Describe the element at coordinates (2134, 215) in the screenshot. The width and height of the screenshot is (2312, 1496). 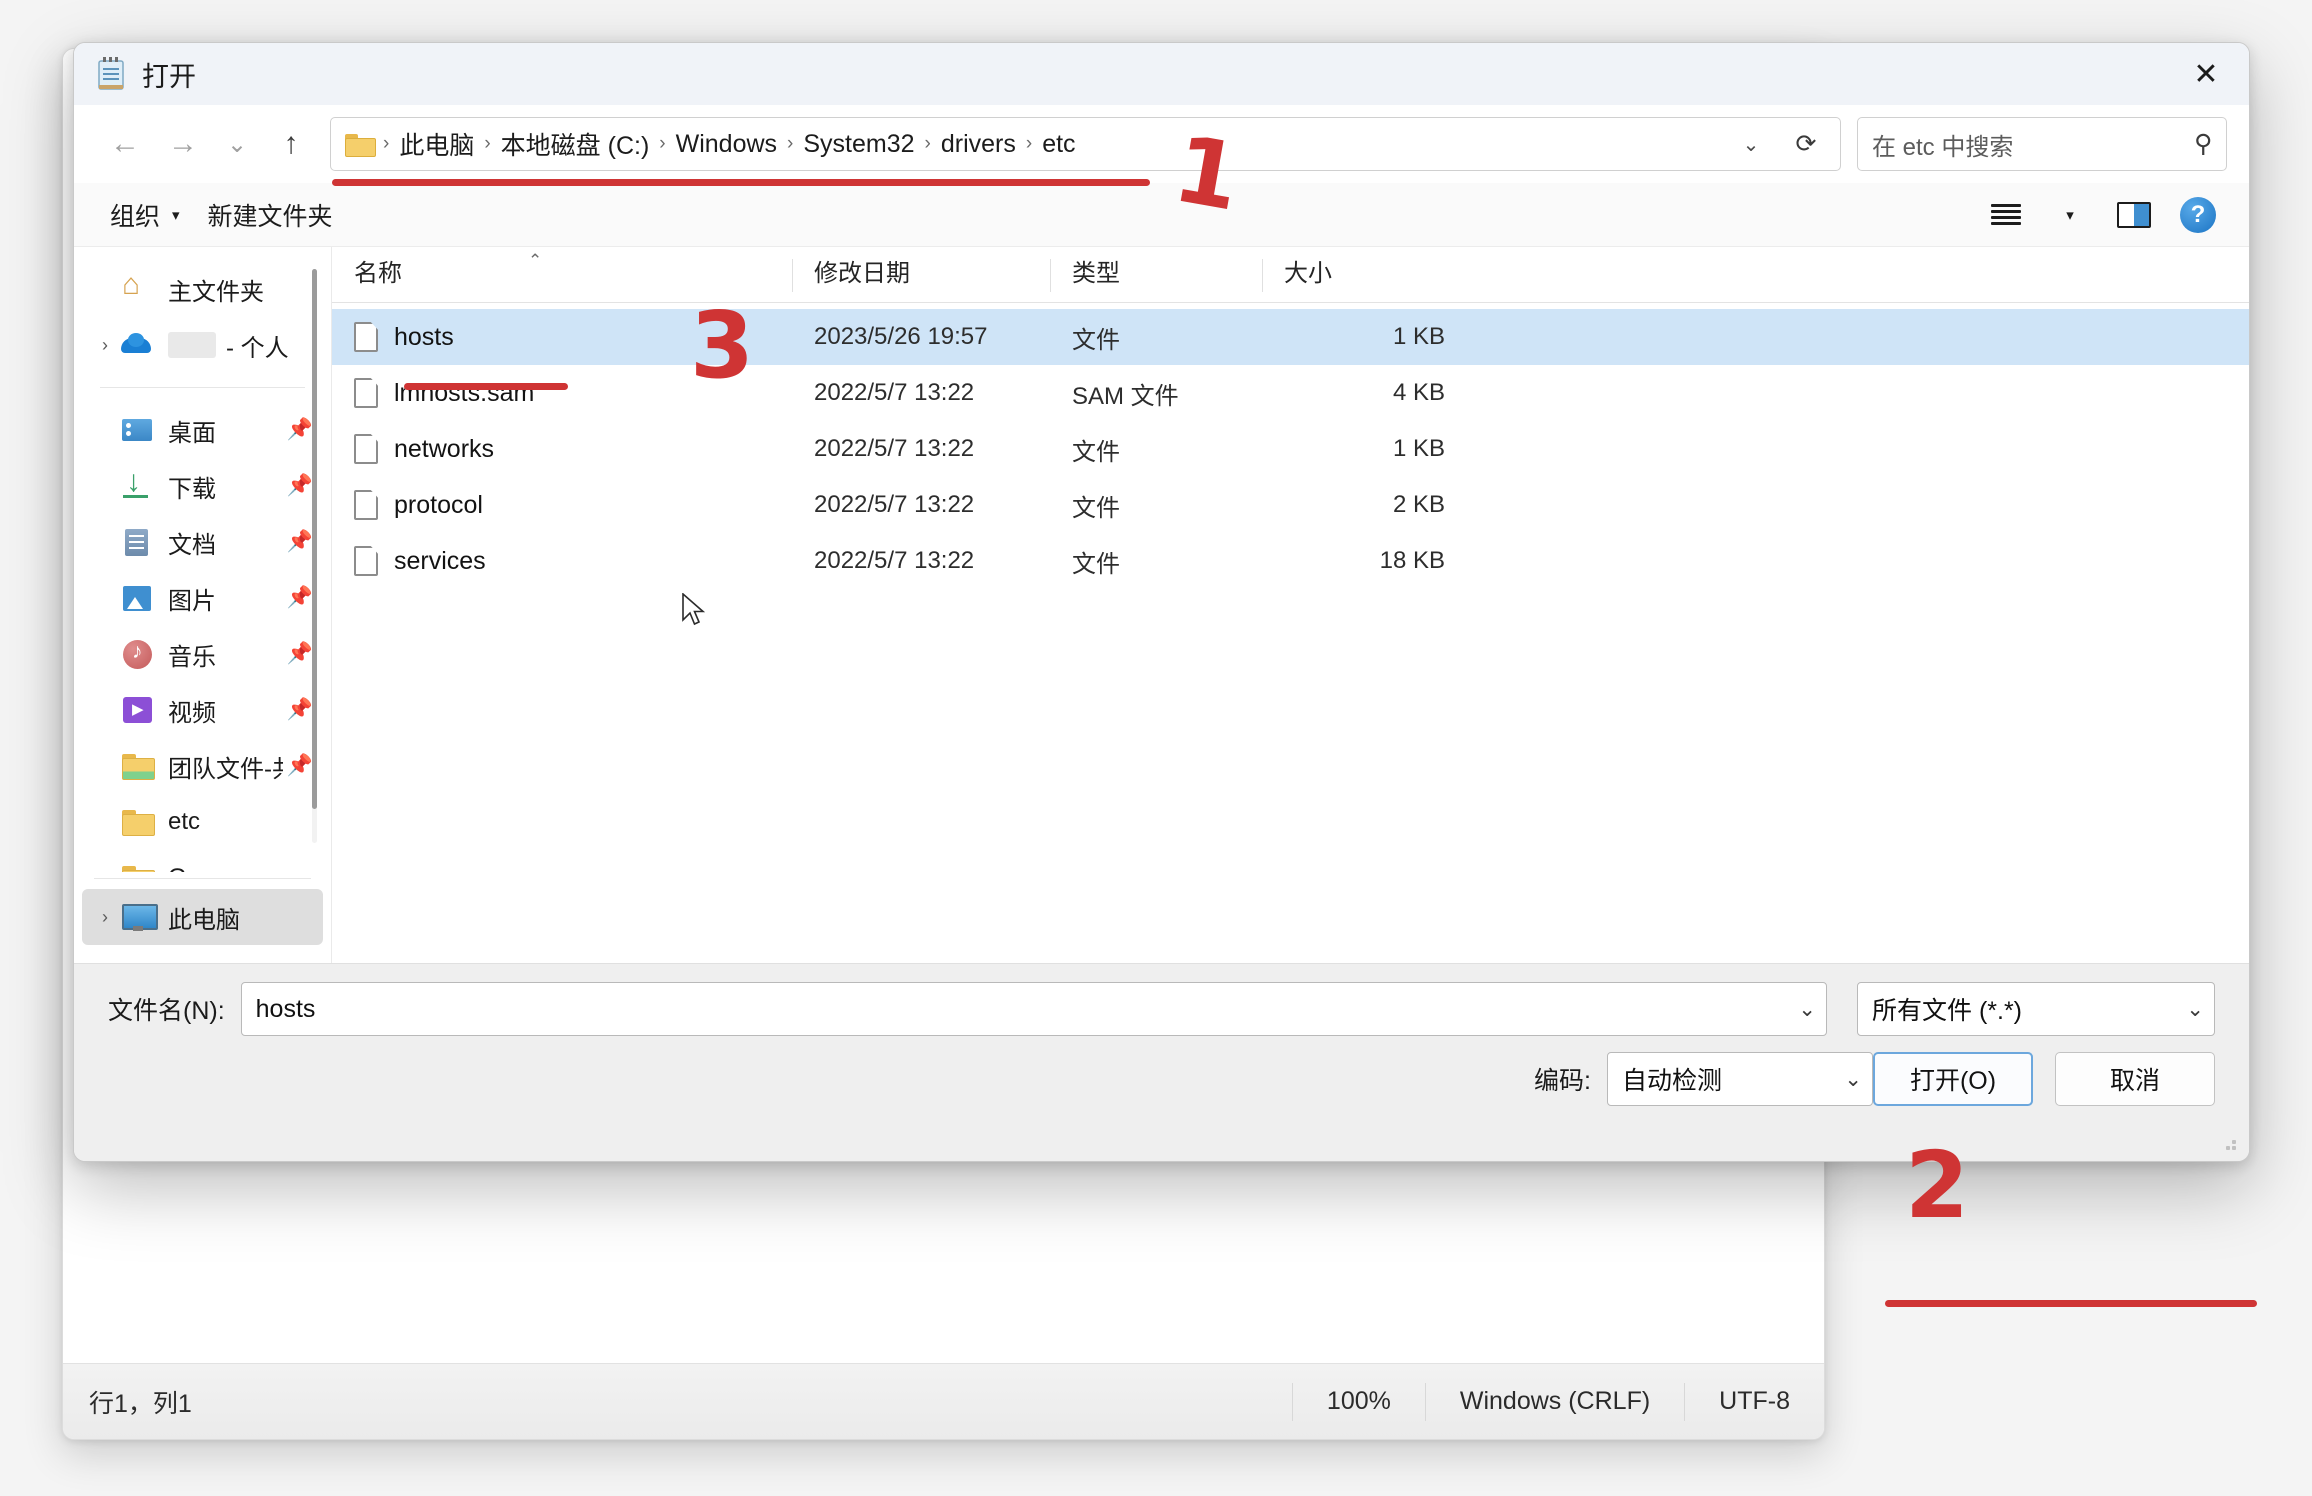
I see `preview-pane-button` at that location.